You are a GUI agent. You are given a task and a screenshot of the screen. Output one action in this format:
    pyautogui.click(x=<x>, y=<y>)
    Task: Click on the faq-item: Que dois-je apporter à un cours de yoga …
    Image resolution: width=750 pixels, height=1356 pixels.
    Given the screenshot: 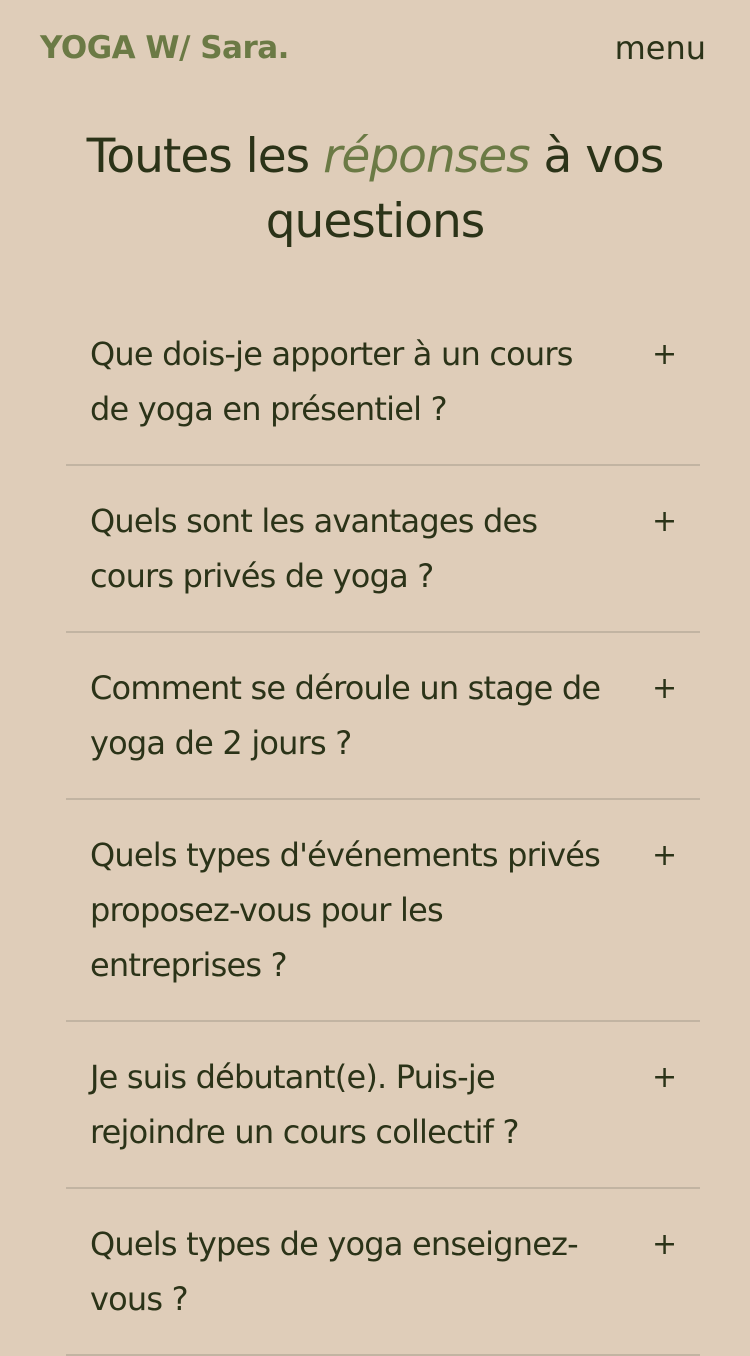 What is the action you would take?
    pyautogui.click(x=383, y=382)
    